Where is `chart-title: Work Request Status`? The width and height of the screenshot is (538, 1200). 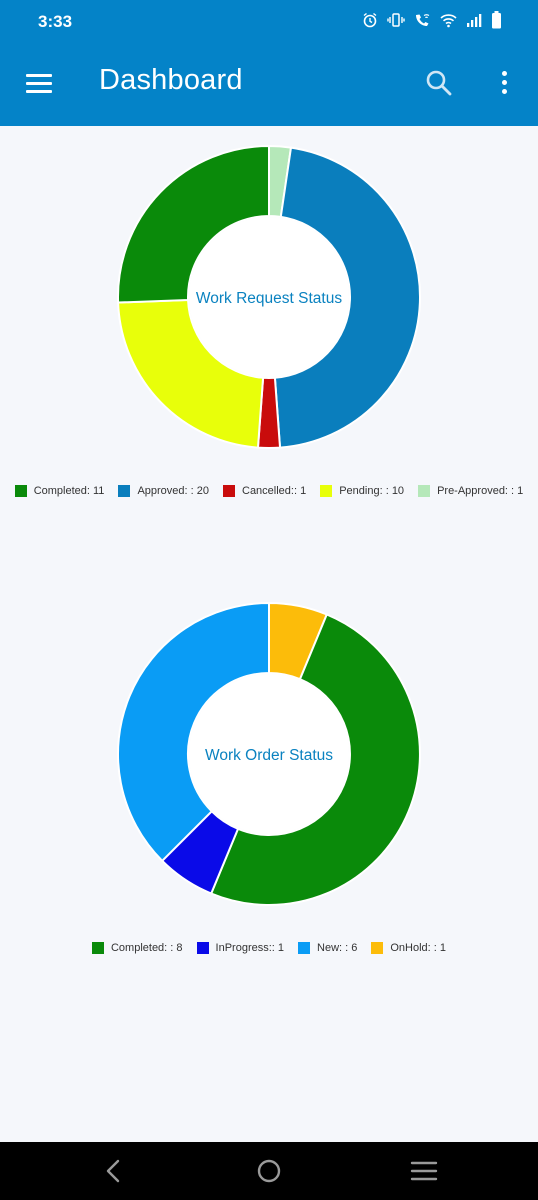 chart-title: Work Request Status is located at coordinates (269, 298).